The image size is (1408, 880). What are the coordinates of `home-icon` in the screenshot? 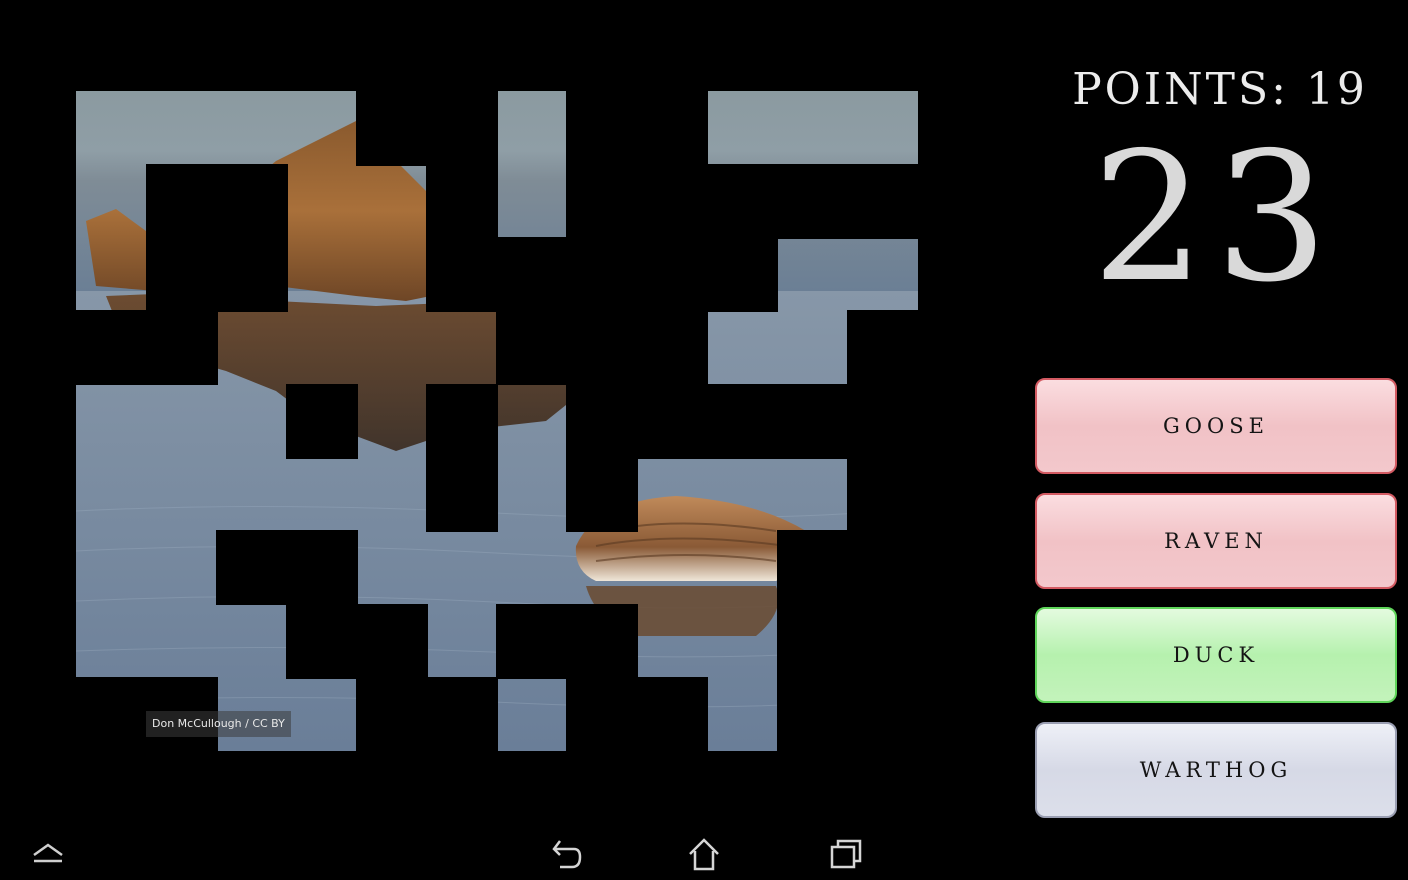 It's located at (704, 854).